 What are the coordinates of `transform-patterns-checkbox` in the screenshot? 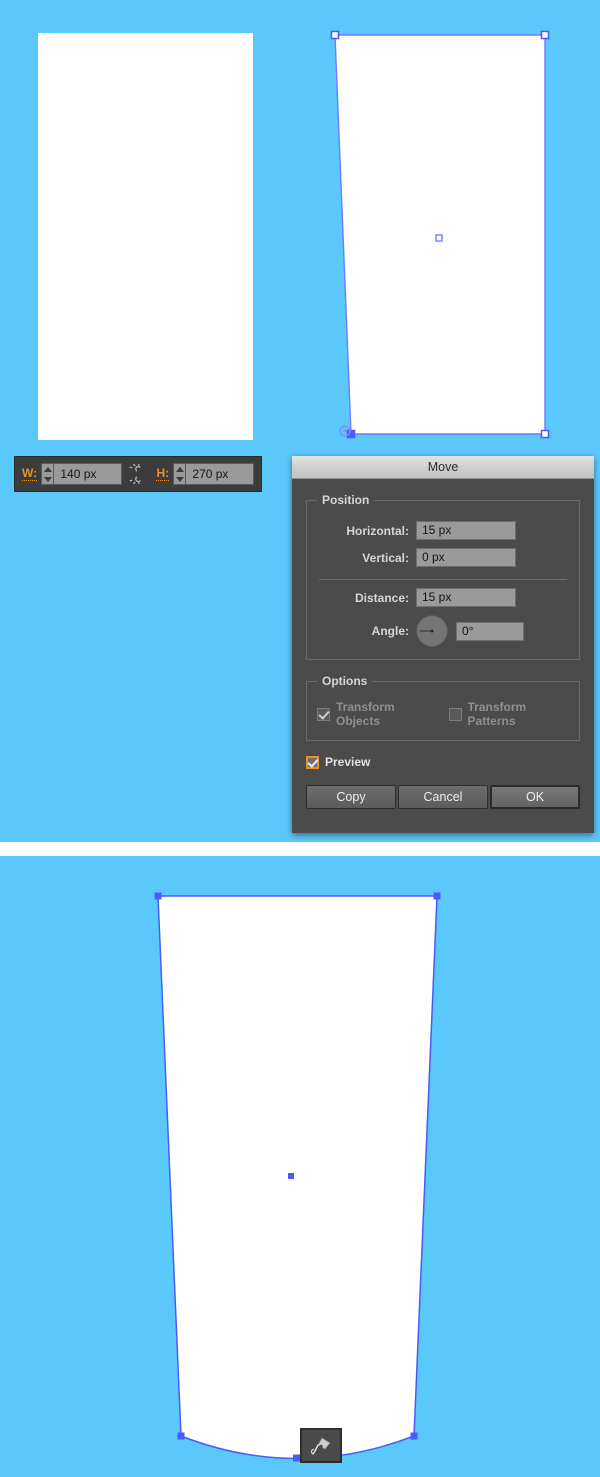 It's located at (455, 714).